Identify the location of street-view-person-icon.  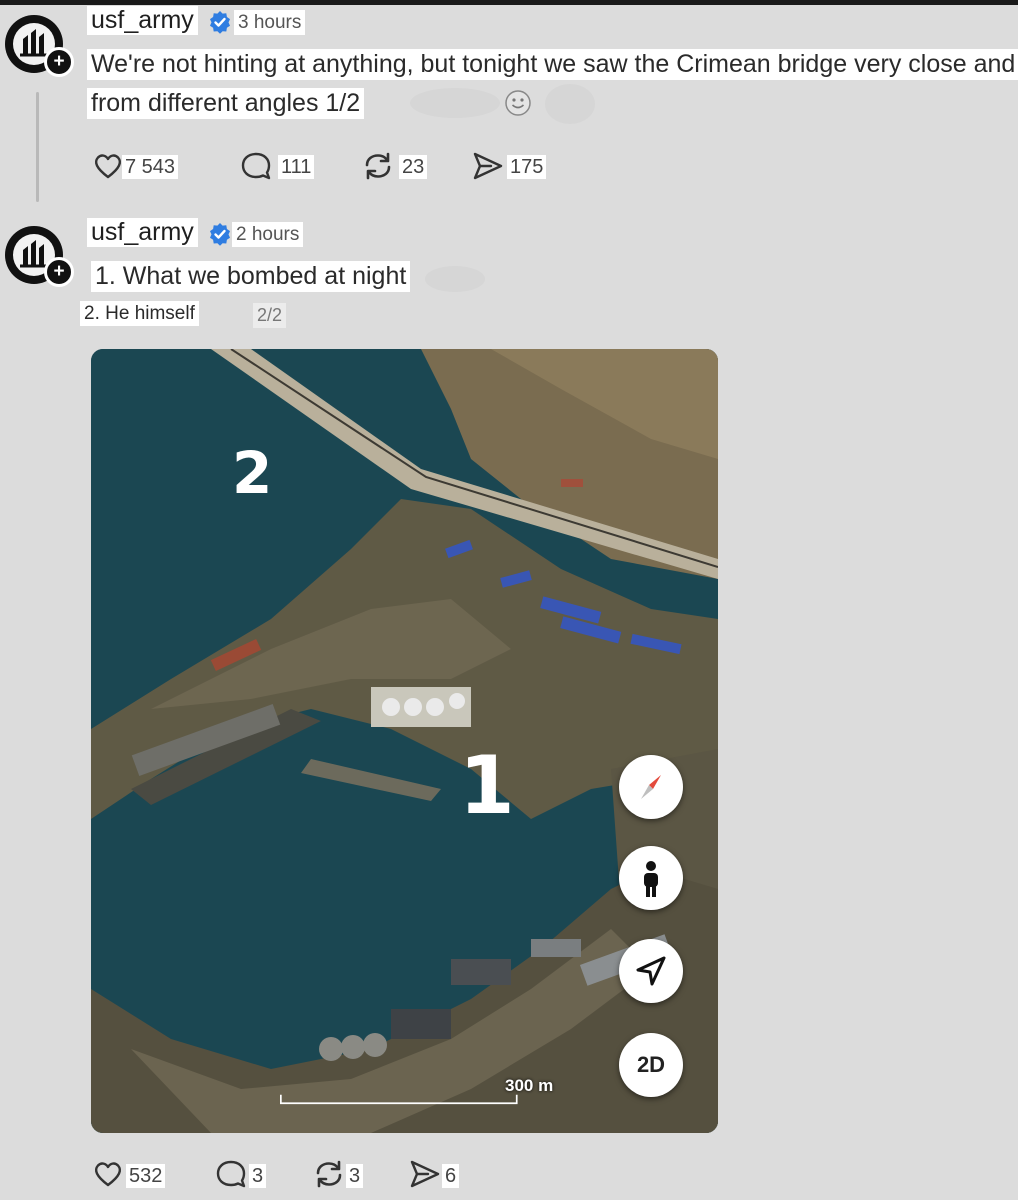
(651, 879).